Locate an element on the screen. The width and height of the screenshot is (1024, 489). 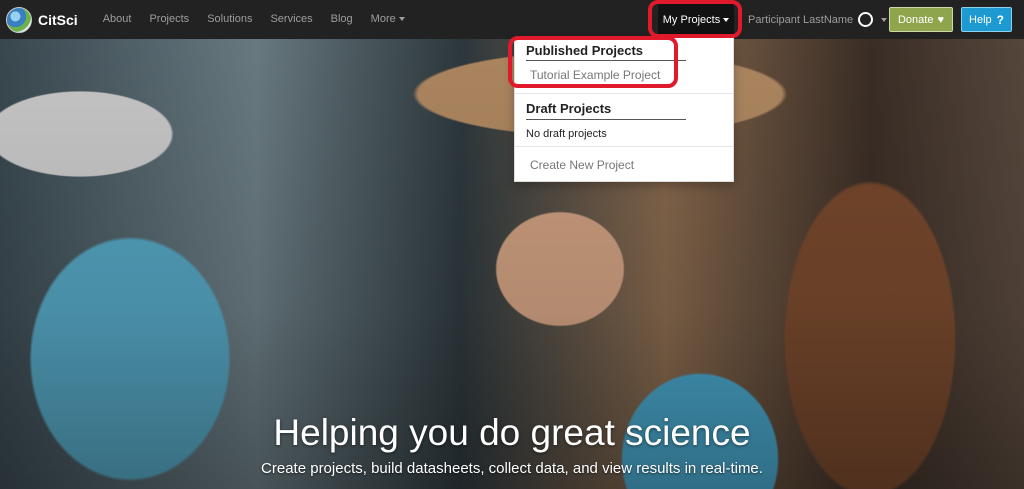
citsci-logo-icon is located at coordinates (19, 19).